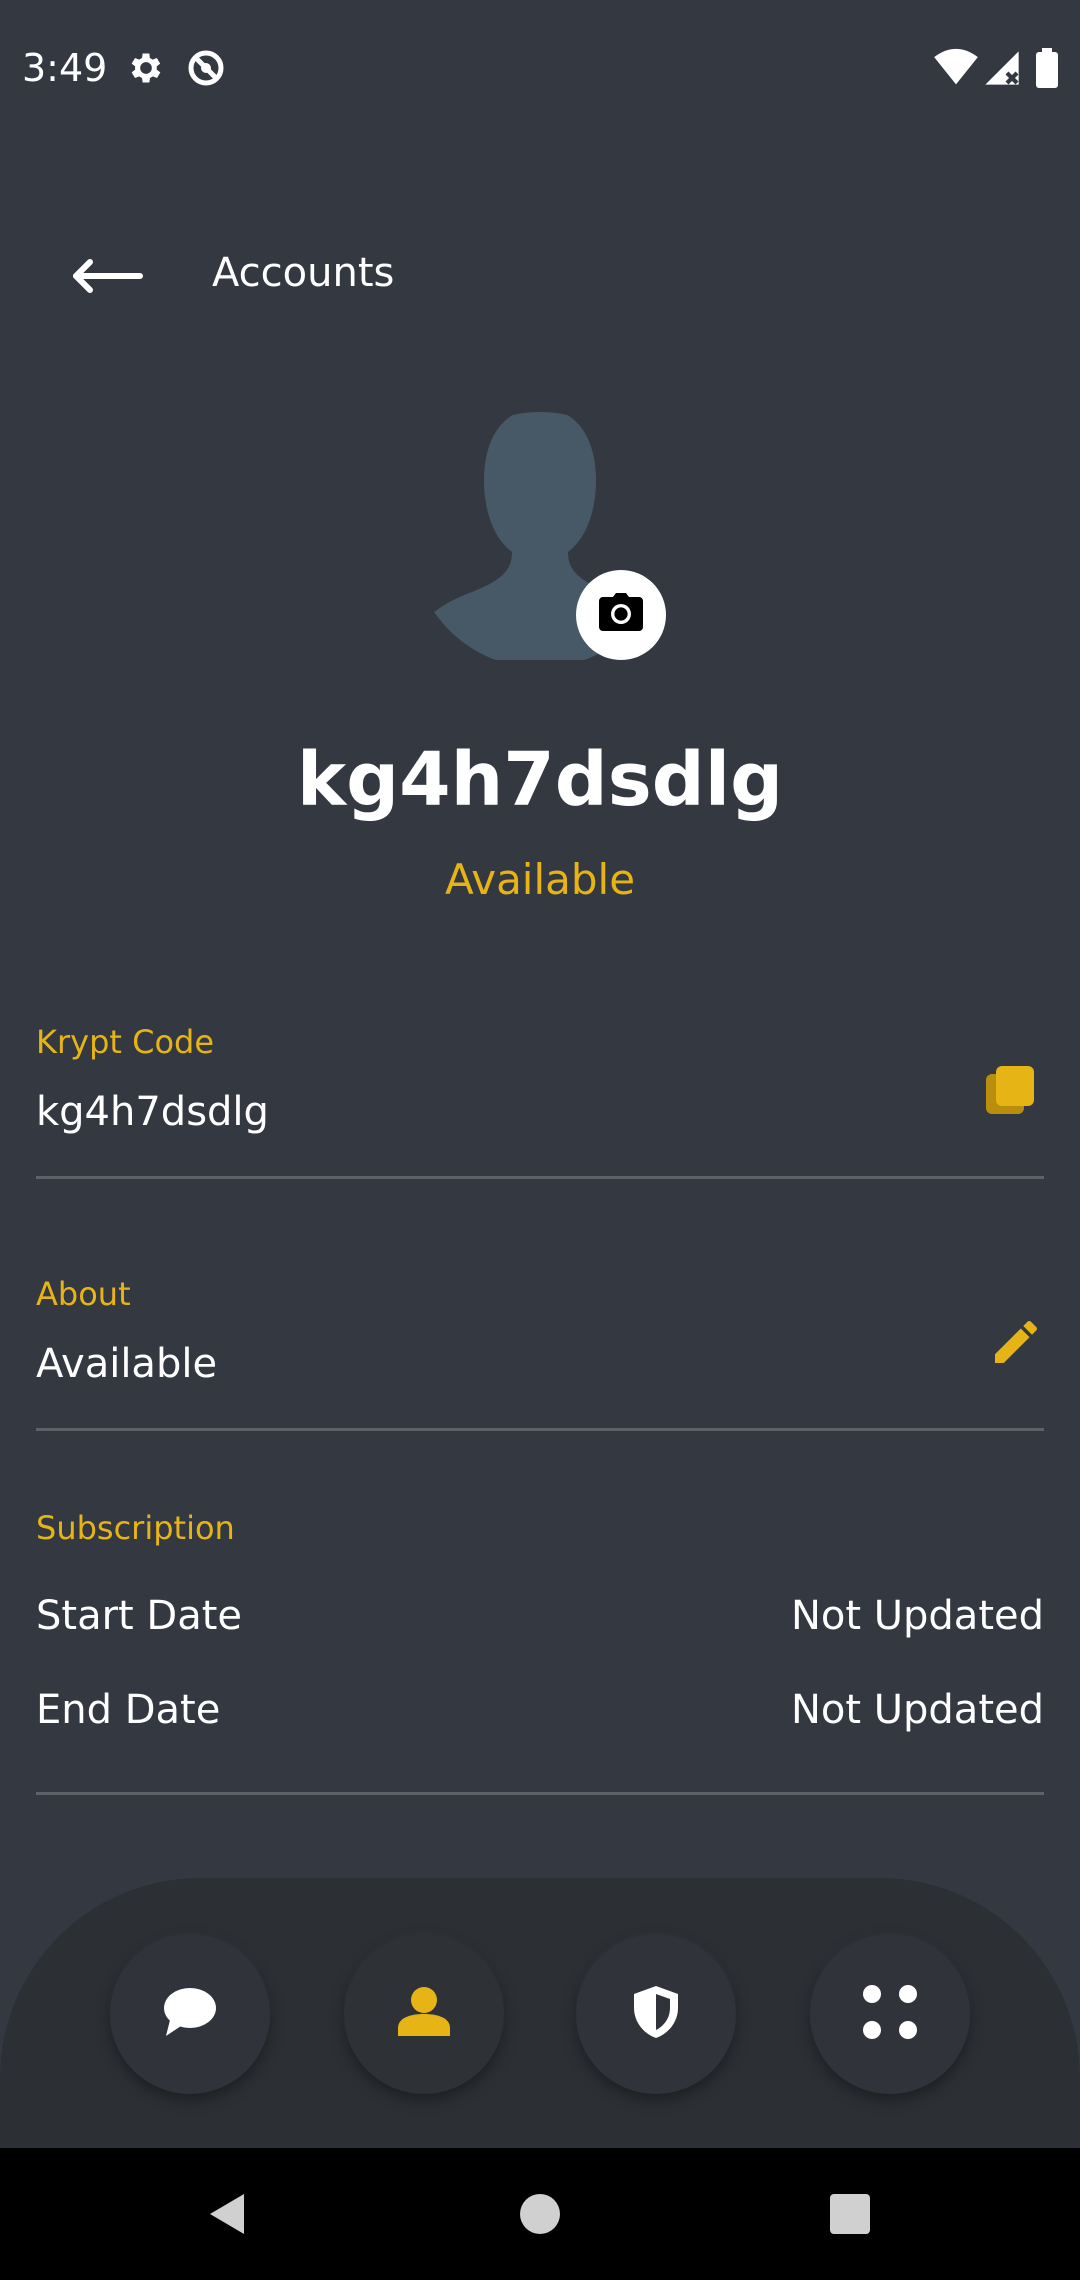 The width and height of the screenshot is (1080, 2280). I want to click on shield-icon, so click(656, 2014).